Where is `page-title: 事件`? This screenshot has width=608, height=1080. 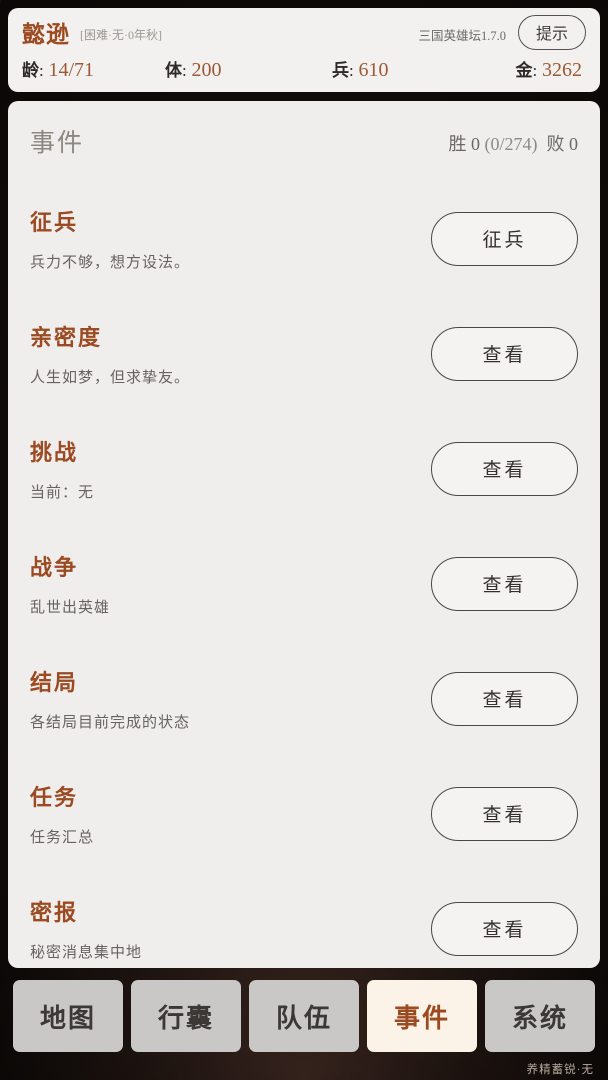
page-title: 事件 is located at coordinates (57, 143).